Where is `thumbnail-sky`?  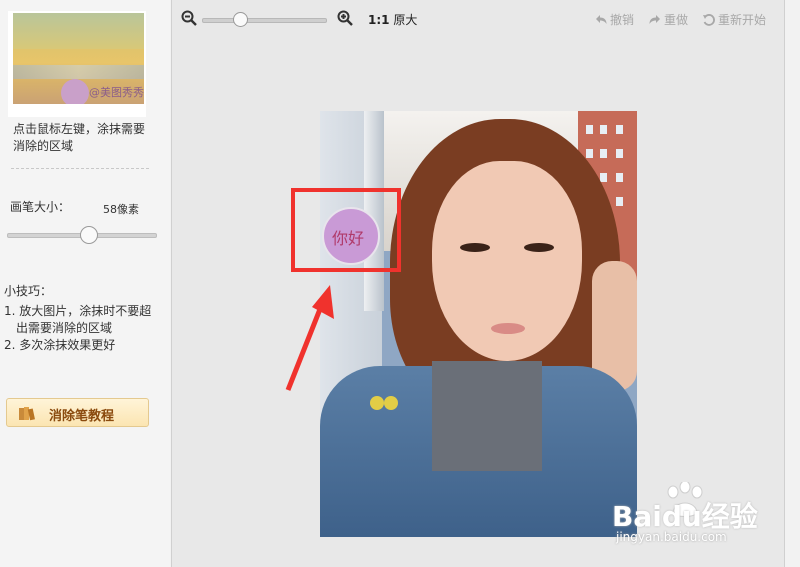
thumbnail-sky is located at coordinates (78, 31).